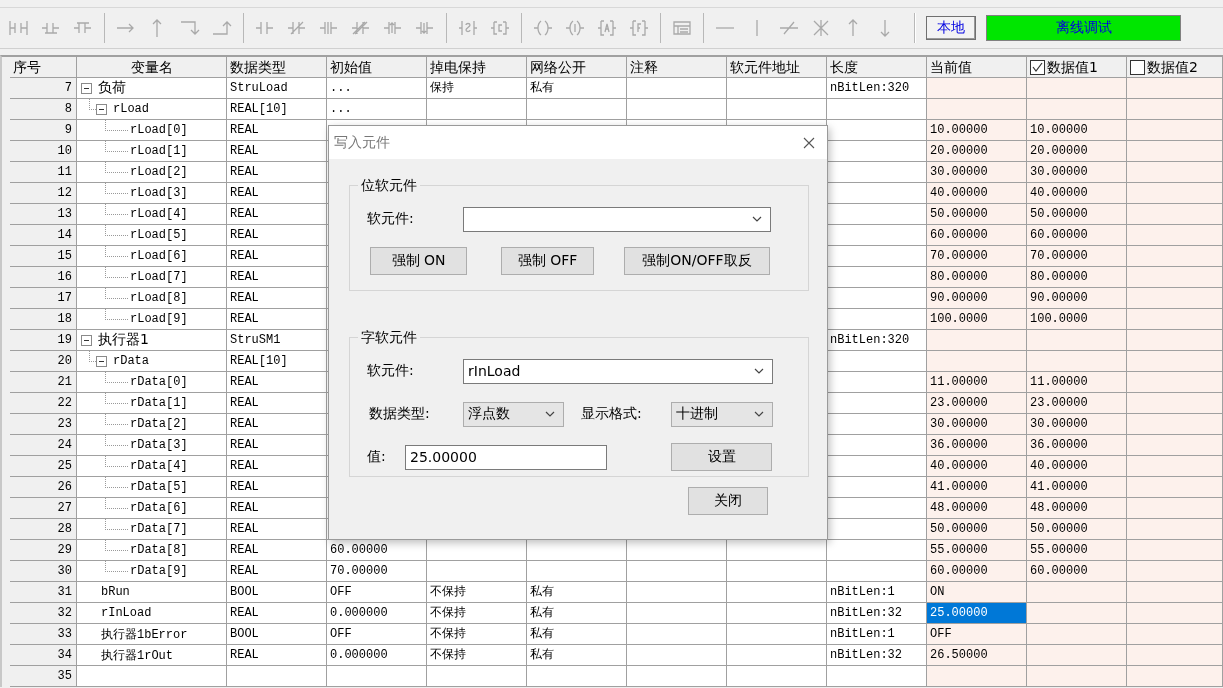 This screenshot has width=1223, height=688. I want to click on table-cell: 100.0000, so click(1077, 319).